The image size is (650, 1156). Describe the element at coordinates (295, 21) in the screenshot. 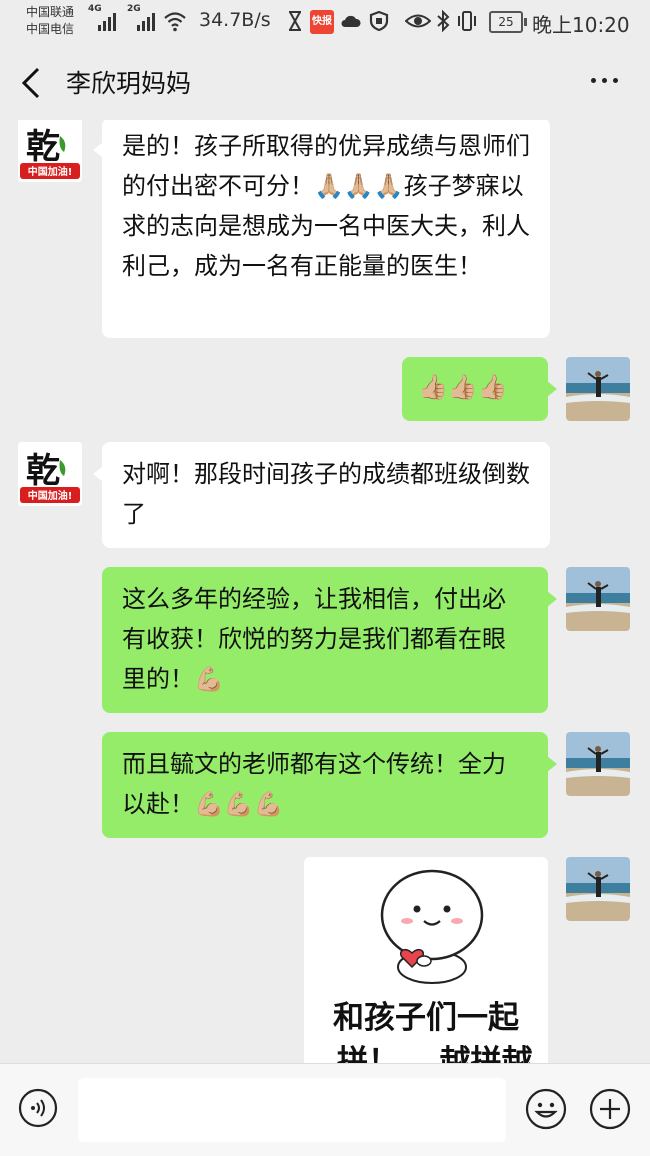

I see `hourglass-icon` at that location.